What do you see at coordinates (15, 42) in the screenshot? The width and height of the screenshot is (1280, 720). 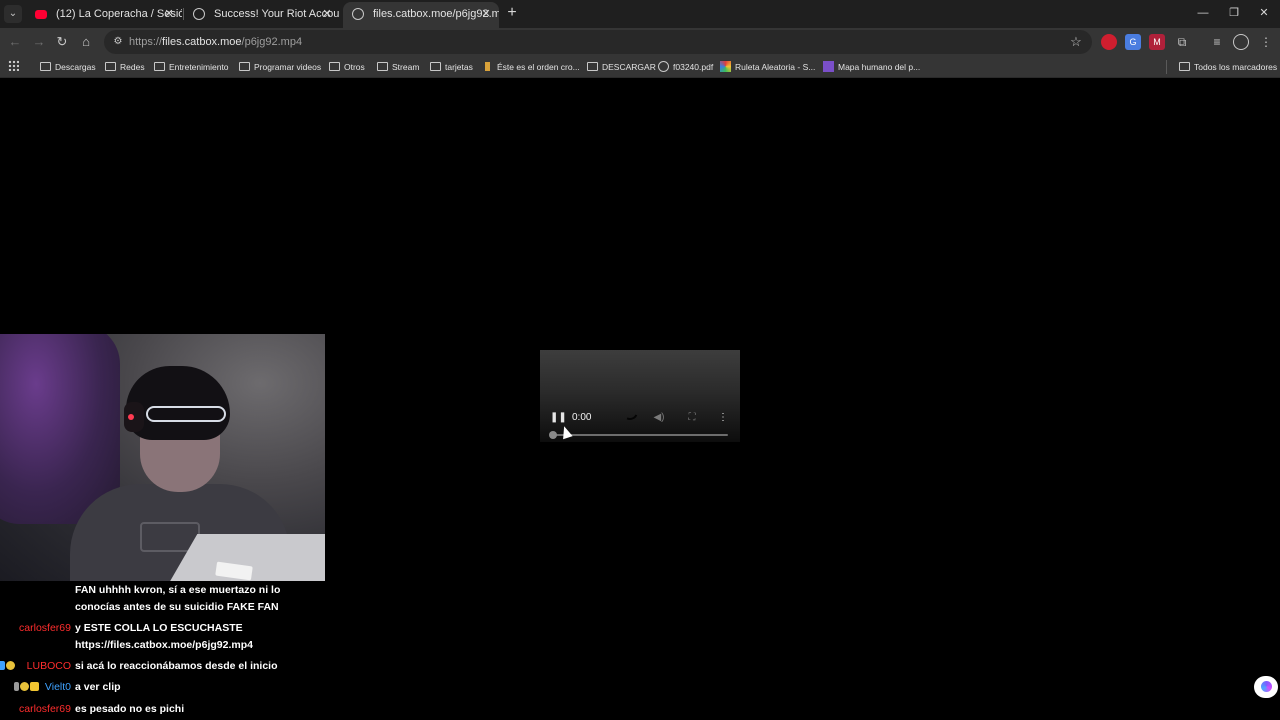 I see `back-button: ←` at bounding box center [15, 42].